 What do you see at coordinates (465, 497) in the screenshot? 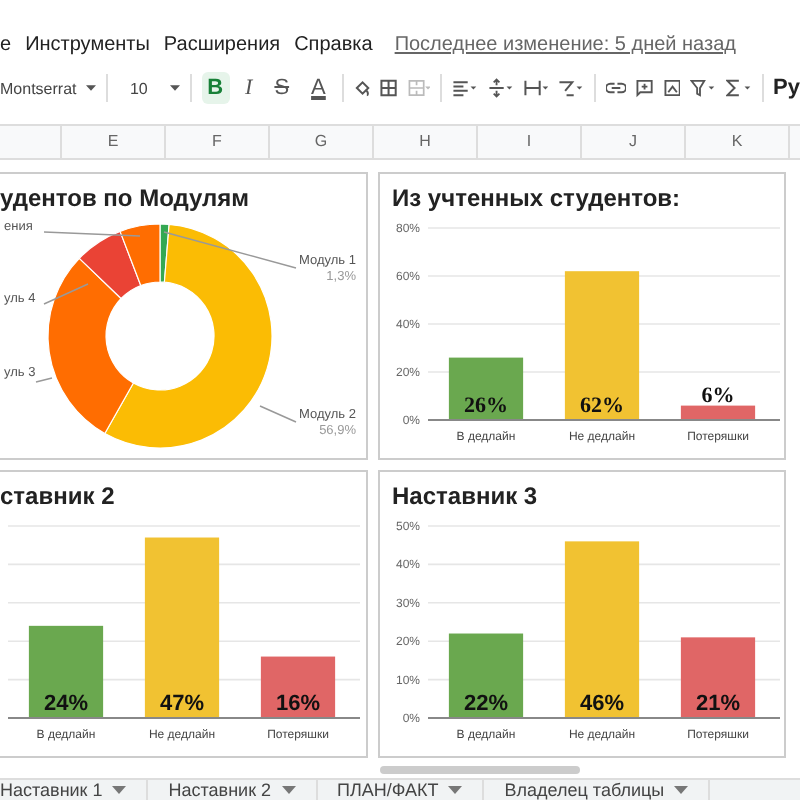
I see `chart-title: Наставник 3` at bounding box center [465, 497].